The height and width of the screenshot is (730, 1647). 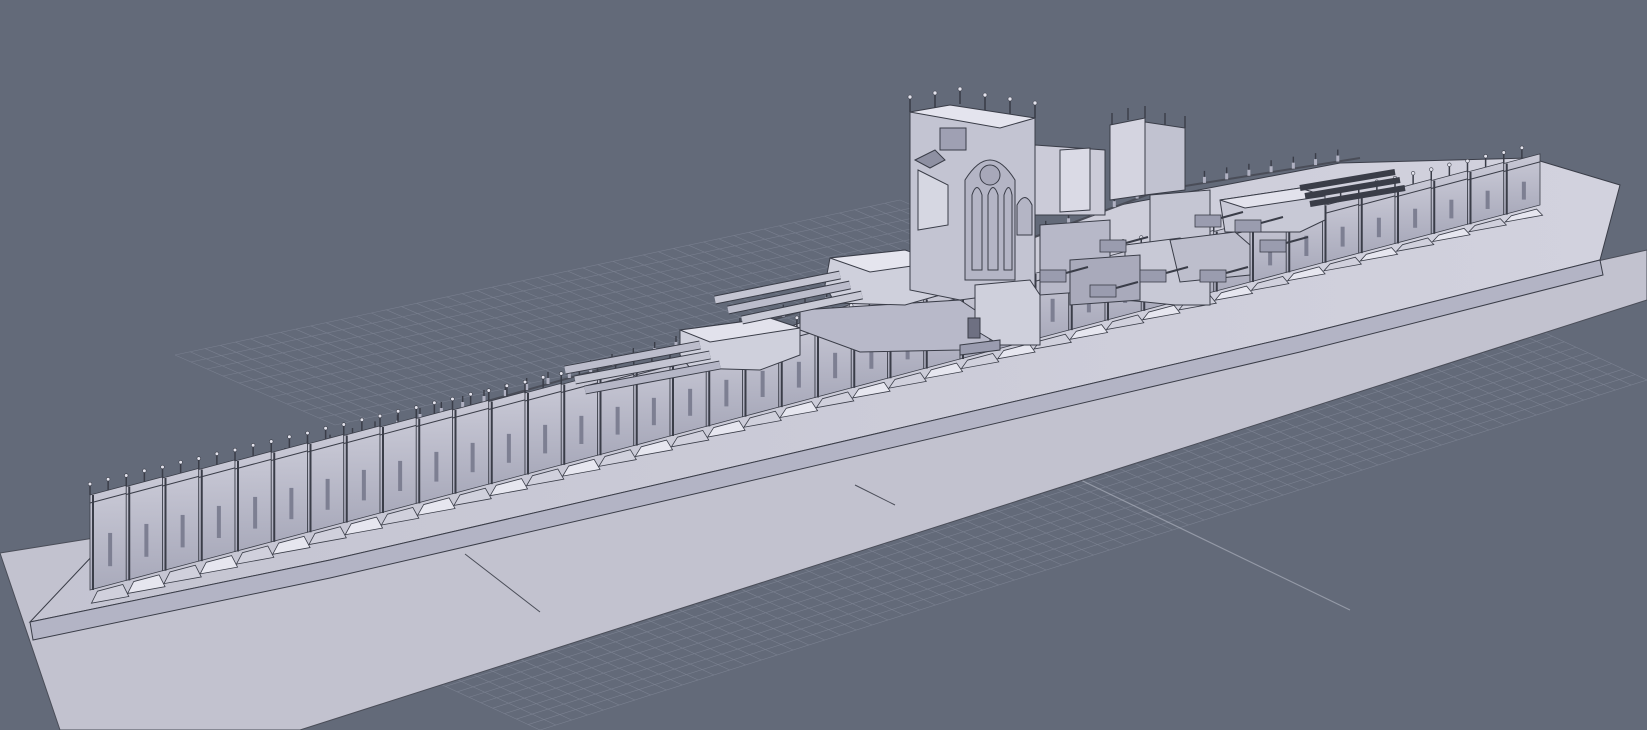 I want to click on crew-figure, so click(x=974, y=328).